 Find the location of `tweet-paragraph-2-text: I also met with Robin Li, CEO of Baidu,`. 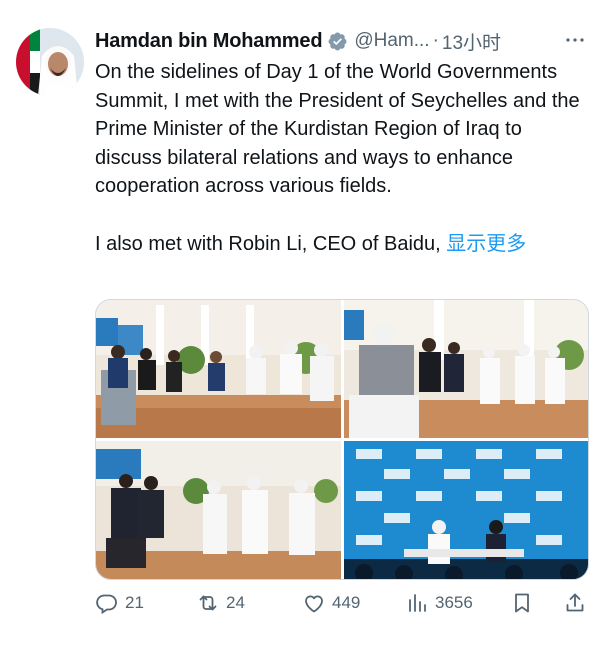

tweet-paragraph-2-text: I also met with Robin Li, CEO of Baidu, is located at coordinates (271, 243).